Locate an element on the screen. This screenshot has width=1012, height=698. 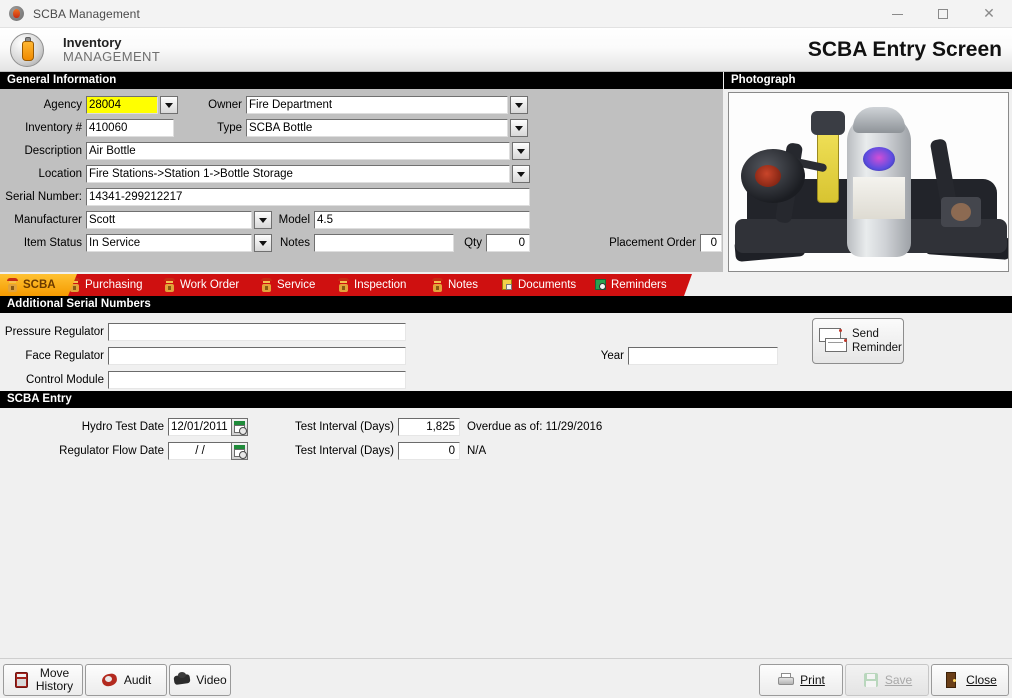
type-input: SCBA Bottle is located at coordinates (377, 128).